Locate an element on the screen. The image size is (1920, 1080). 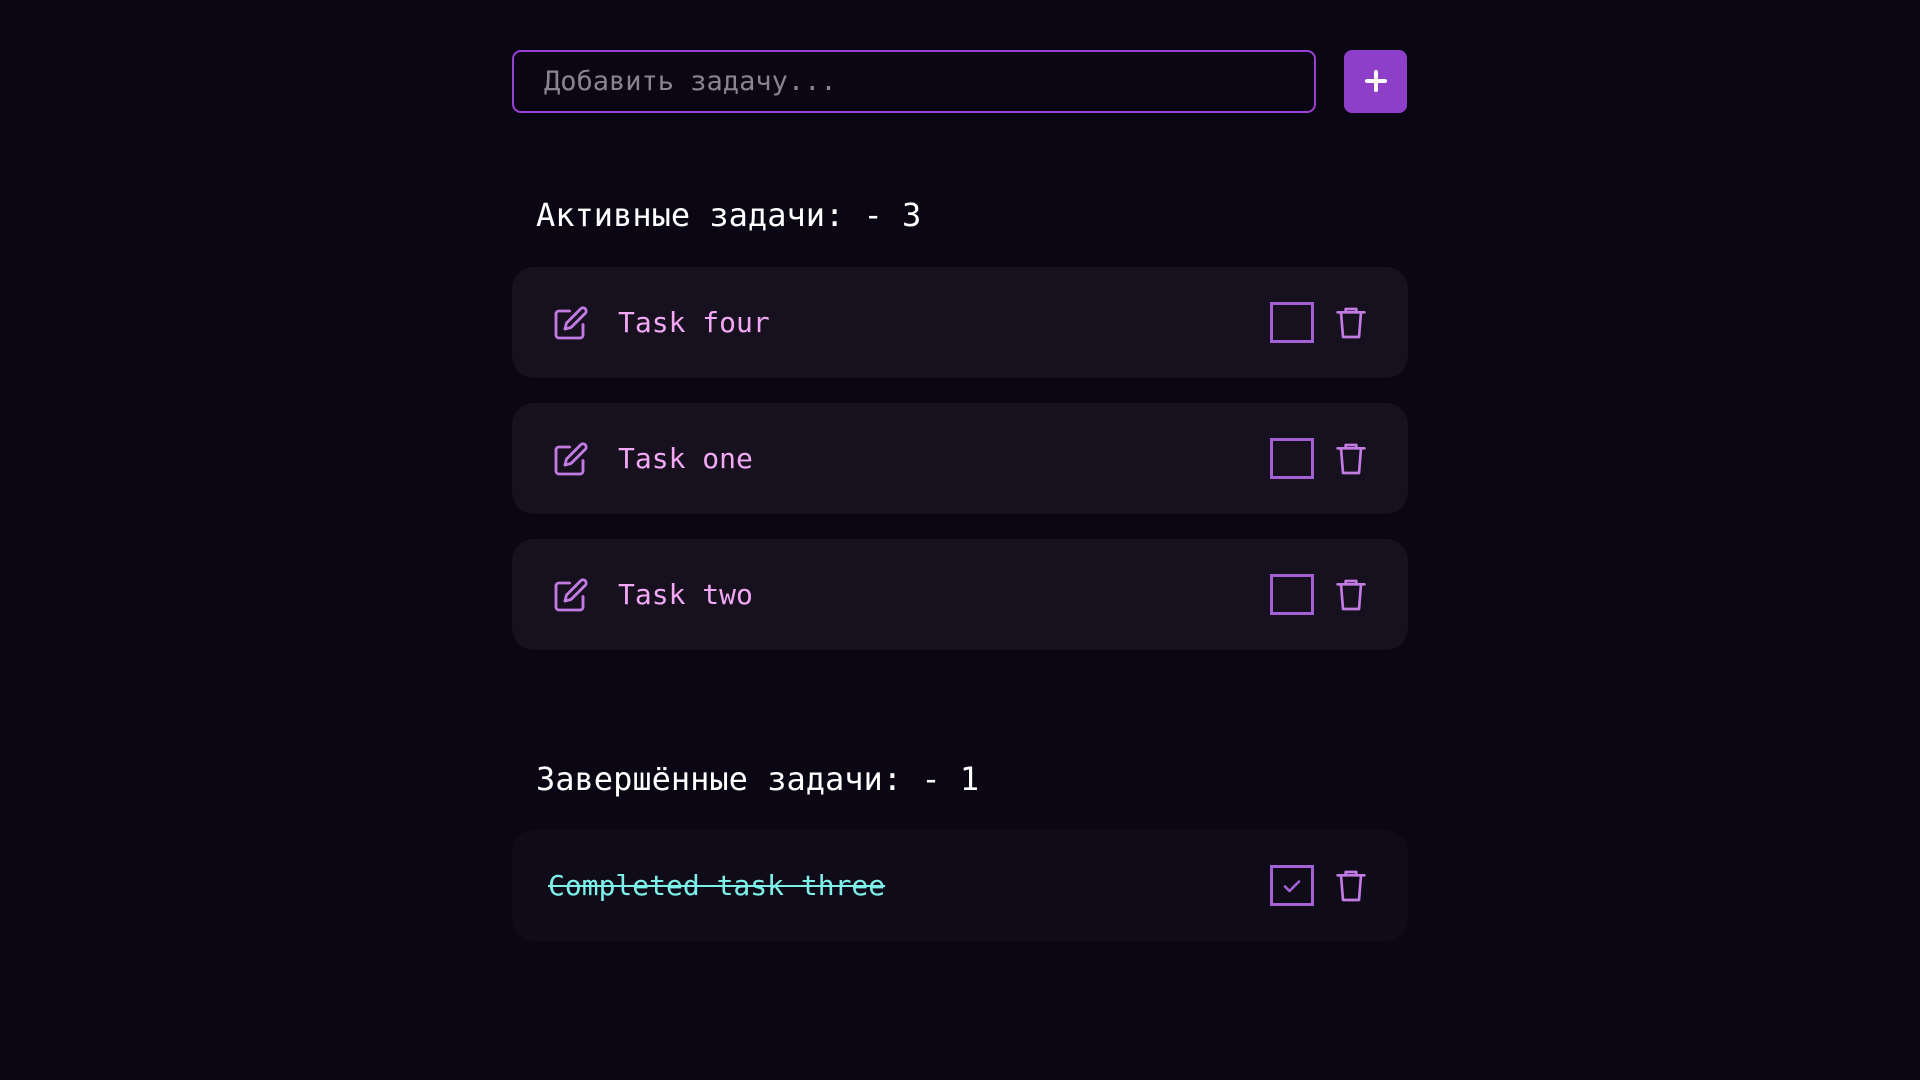
completed-task-list: Completed task three is located at coordinates (960, 885).